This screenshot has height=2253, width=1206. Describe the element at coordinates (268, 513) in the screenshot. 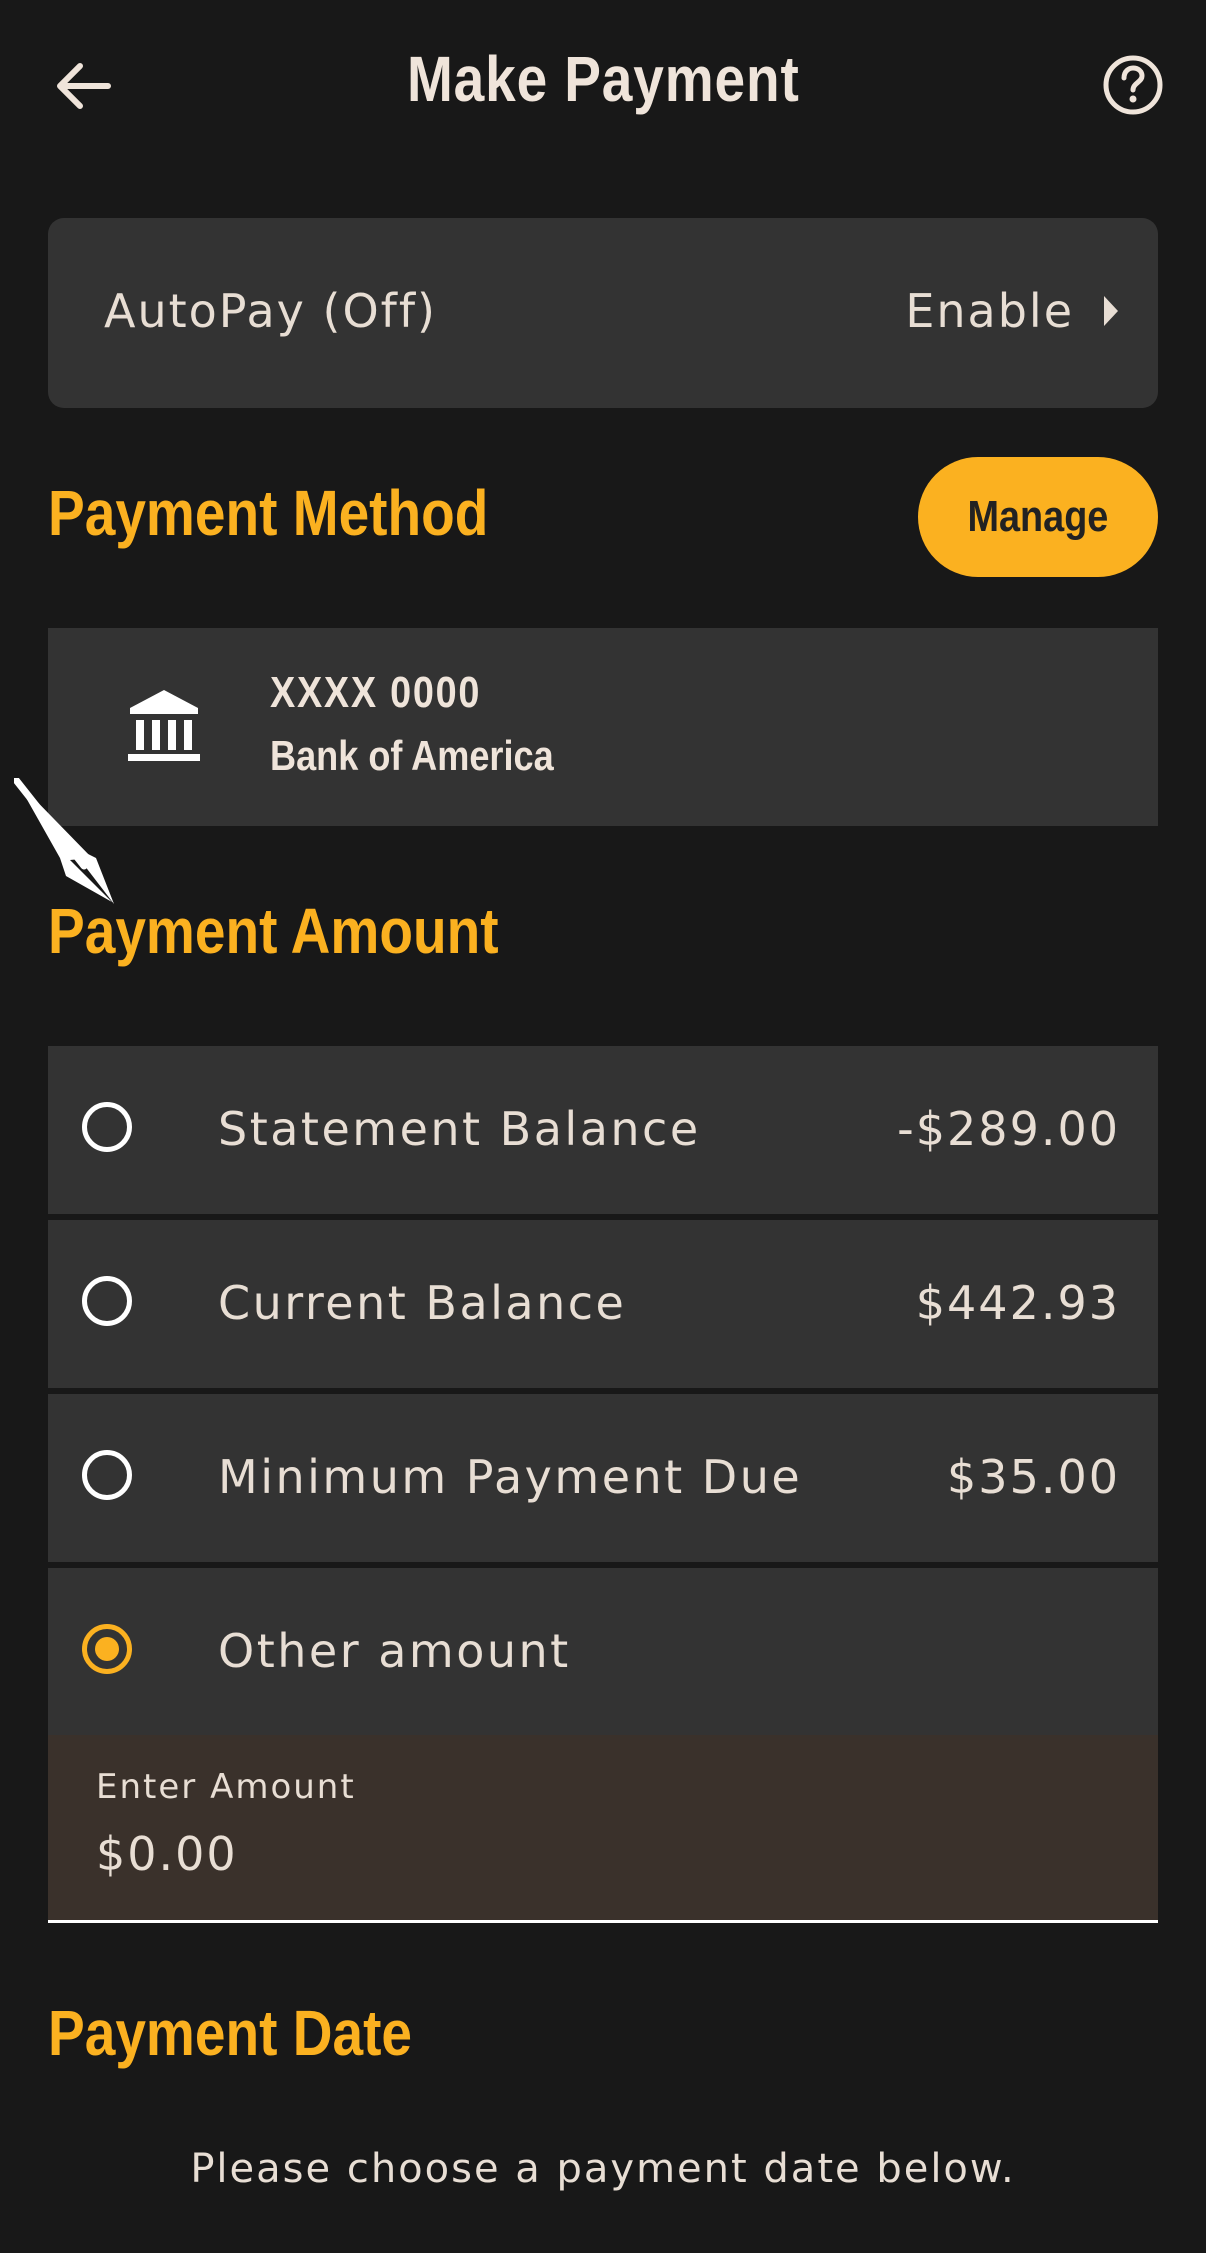

I see `payment-method-heading: Payment Method` at that location.